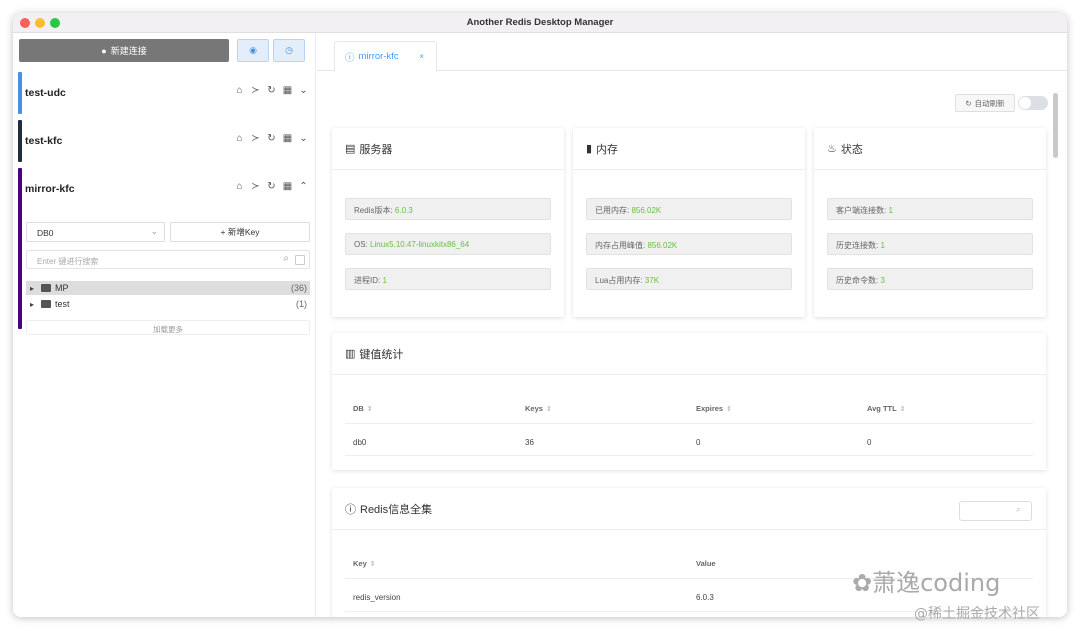  I want to click on add-key-button: + 新增Key, so click(240, 232).